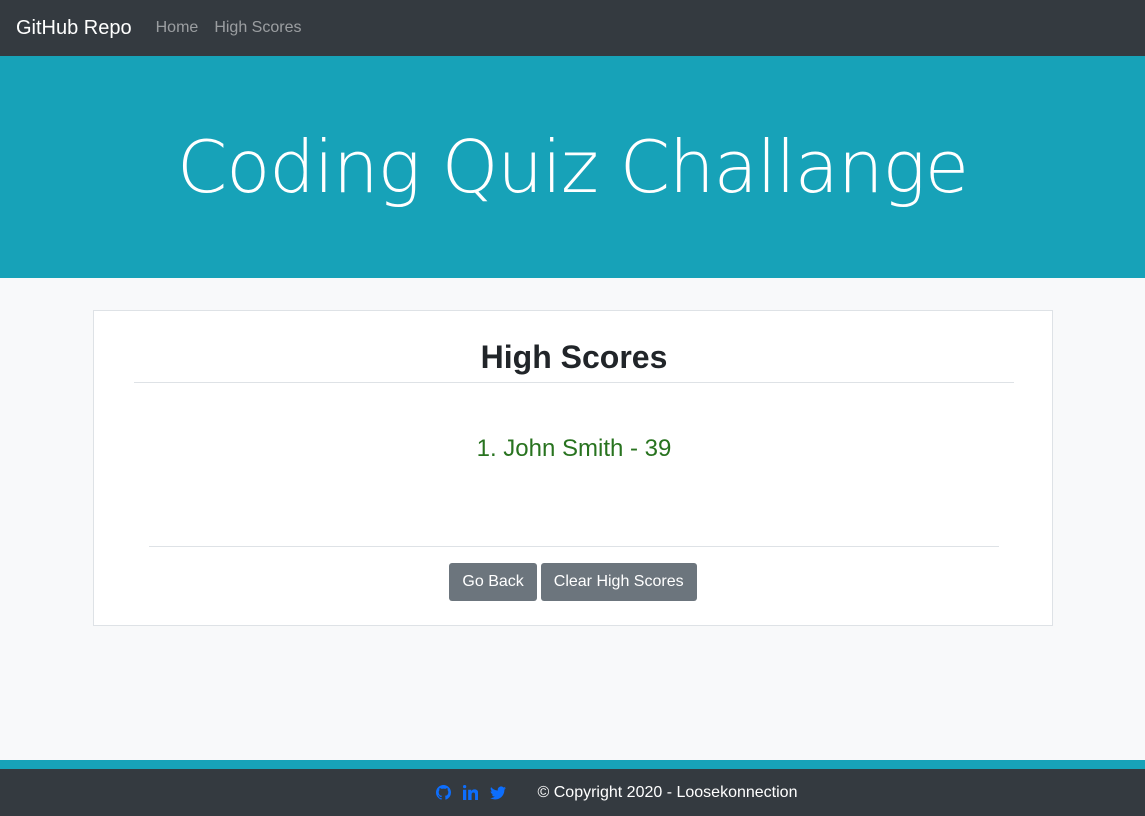 Image resolution: width=1145 pixels, height=816 pixels. What do you see at coordinates (667, 792) in the screenshot?
I see `copyright-text: © Copyright 2020 - Loosekonnection` at bounding box center [667, 792].